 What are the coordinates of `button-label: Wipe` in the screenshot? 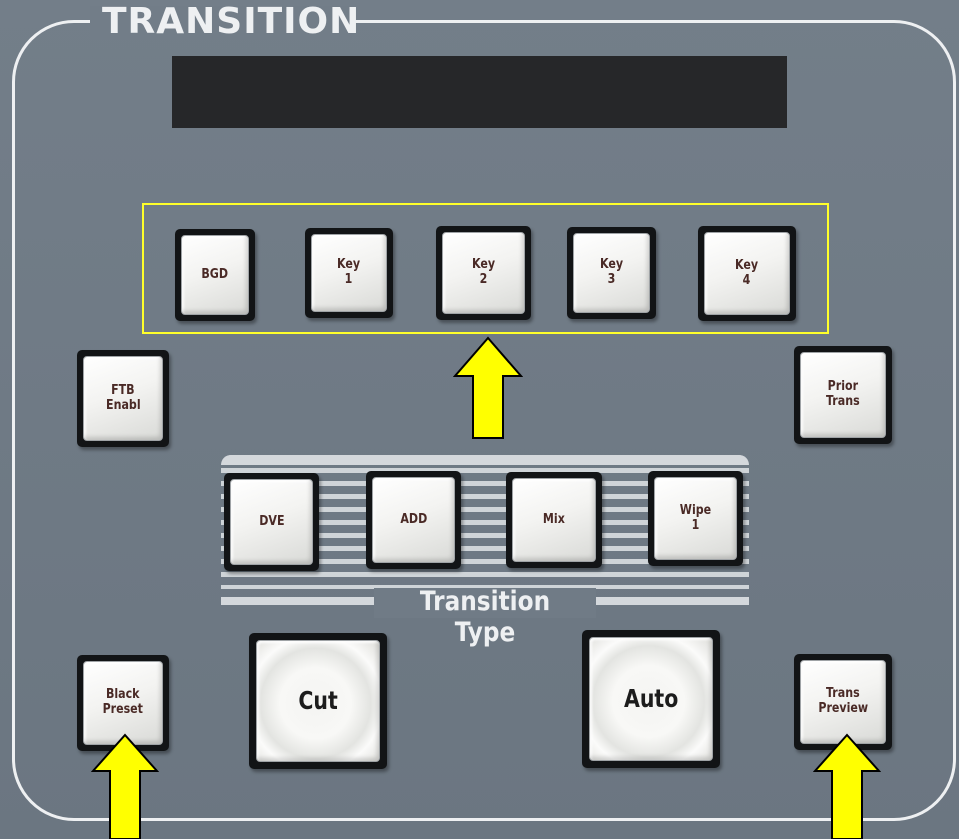 It's located at (695, 510).